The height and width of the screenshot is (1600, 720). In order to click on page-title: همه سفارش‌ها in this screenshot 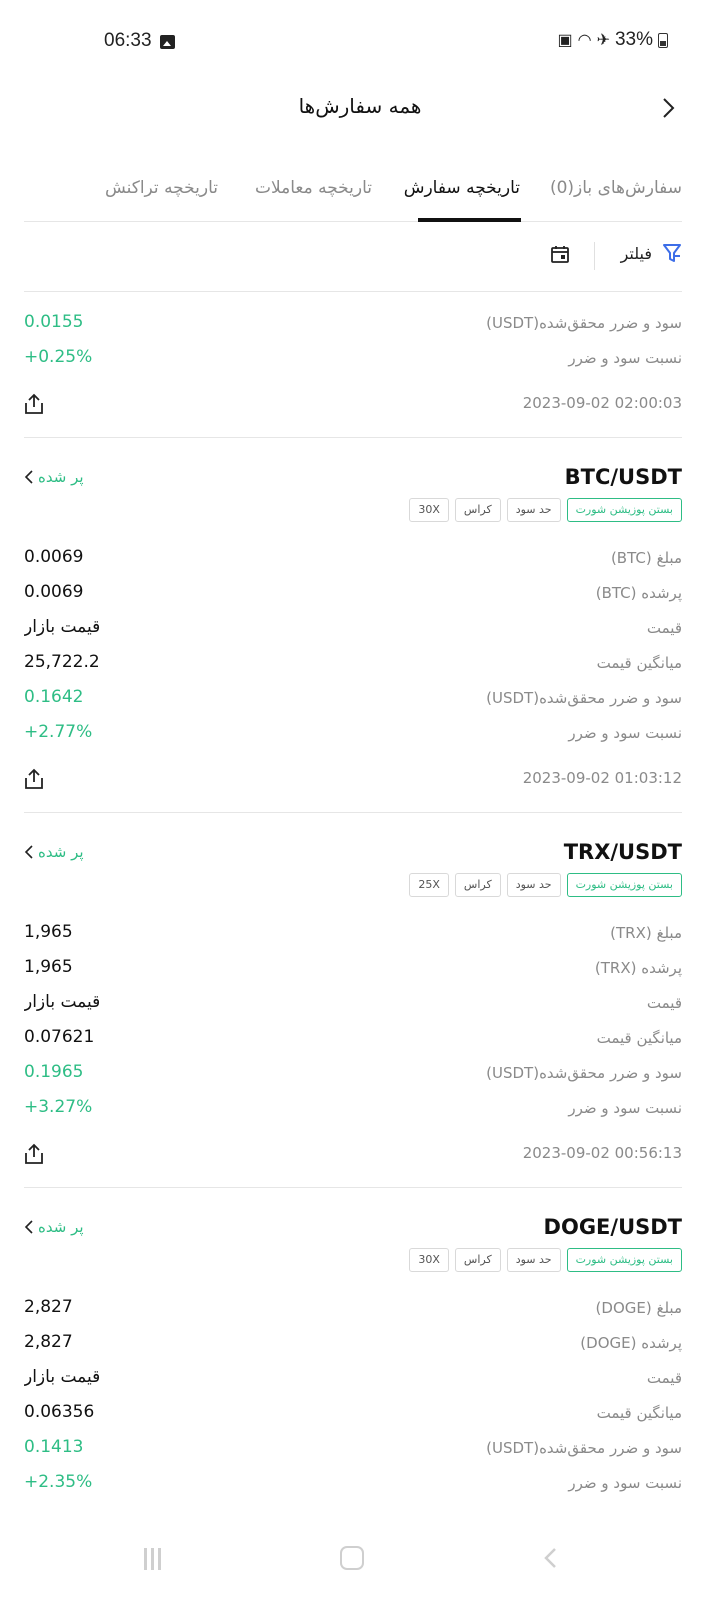, I will do `click(360, 106)`.